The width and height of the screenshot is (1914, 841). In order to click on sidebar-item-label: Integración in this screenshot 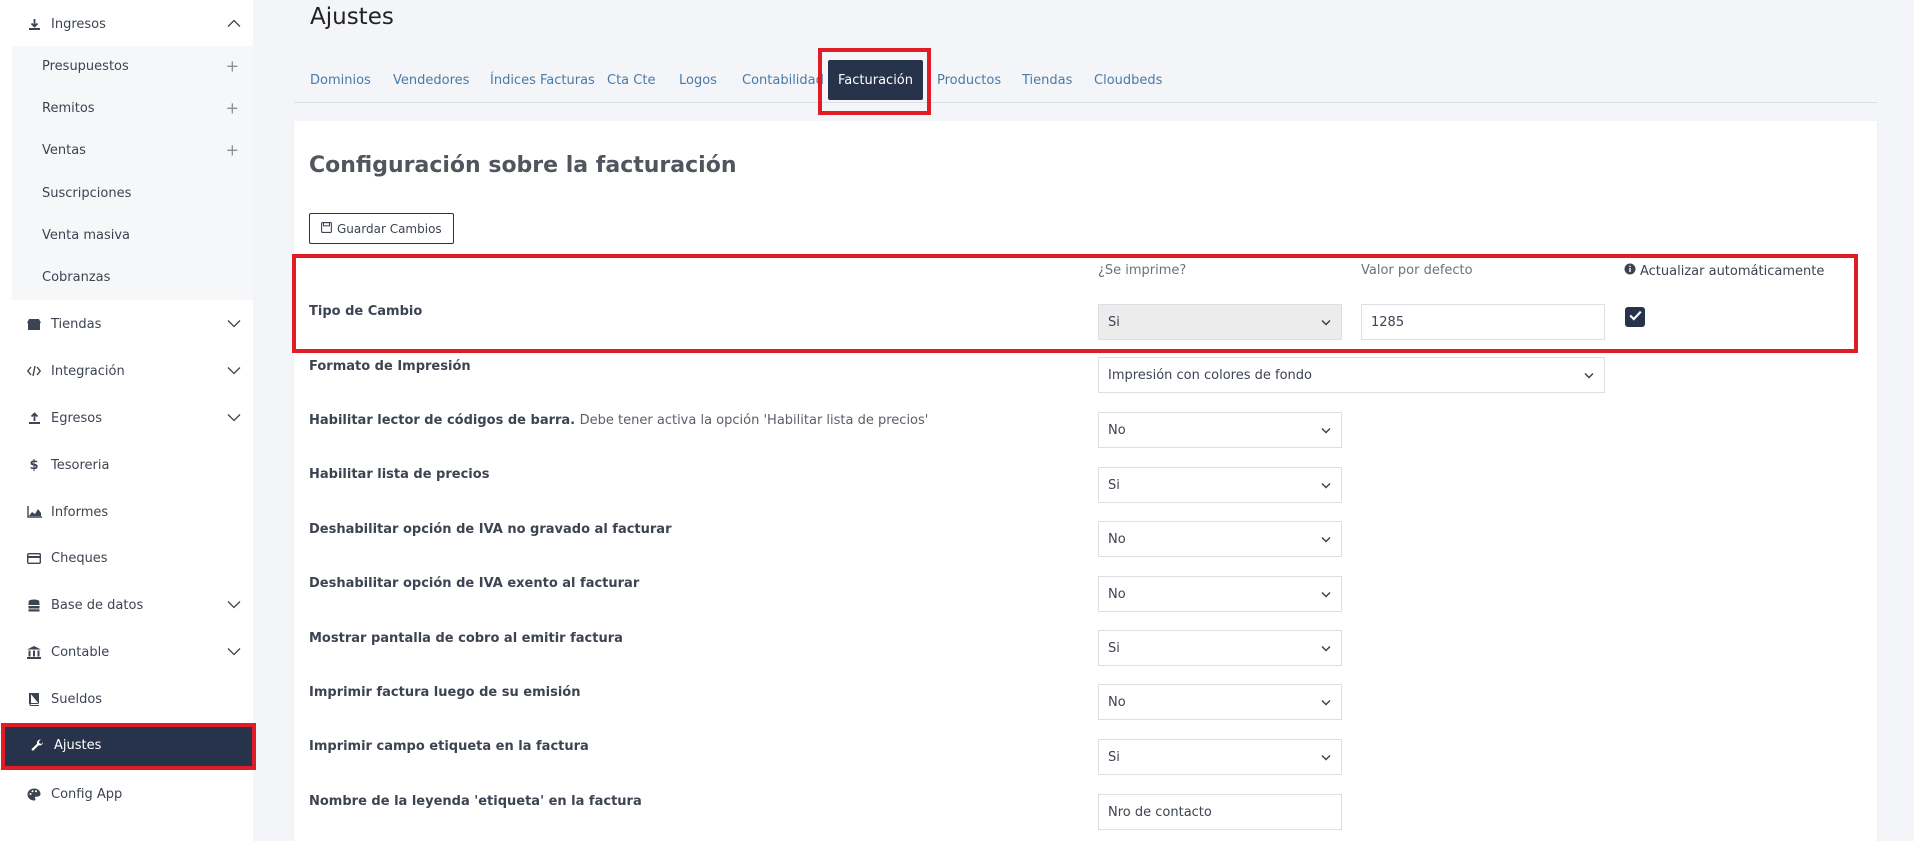, I will do `click(88, 371)`.